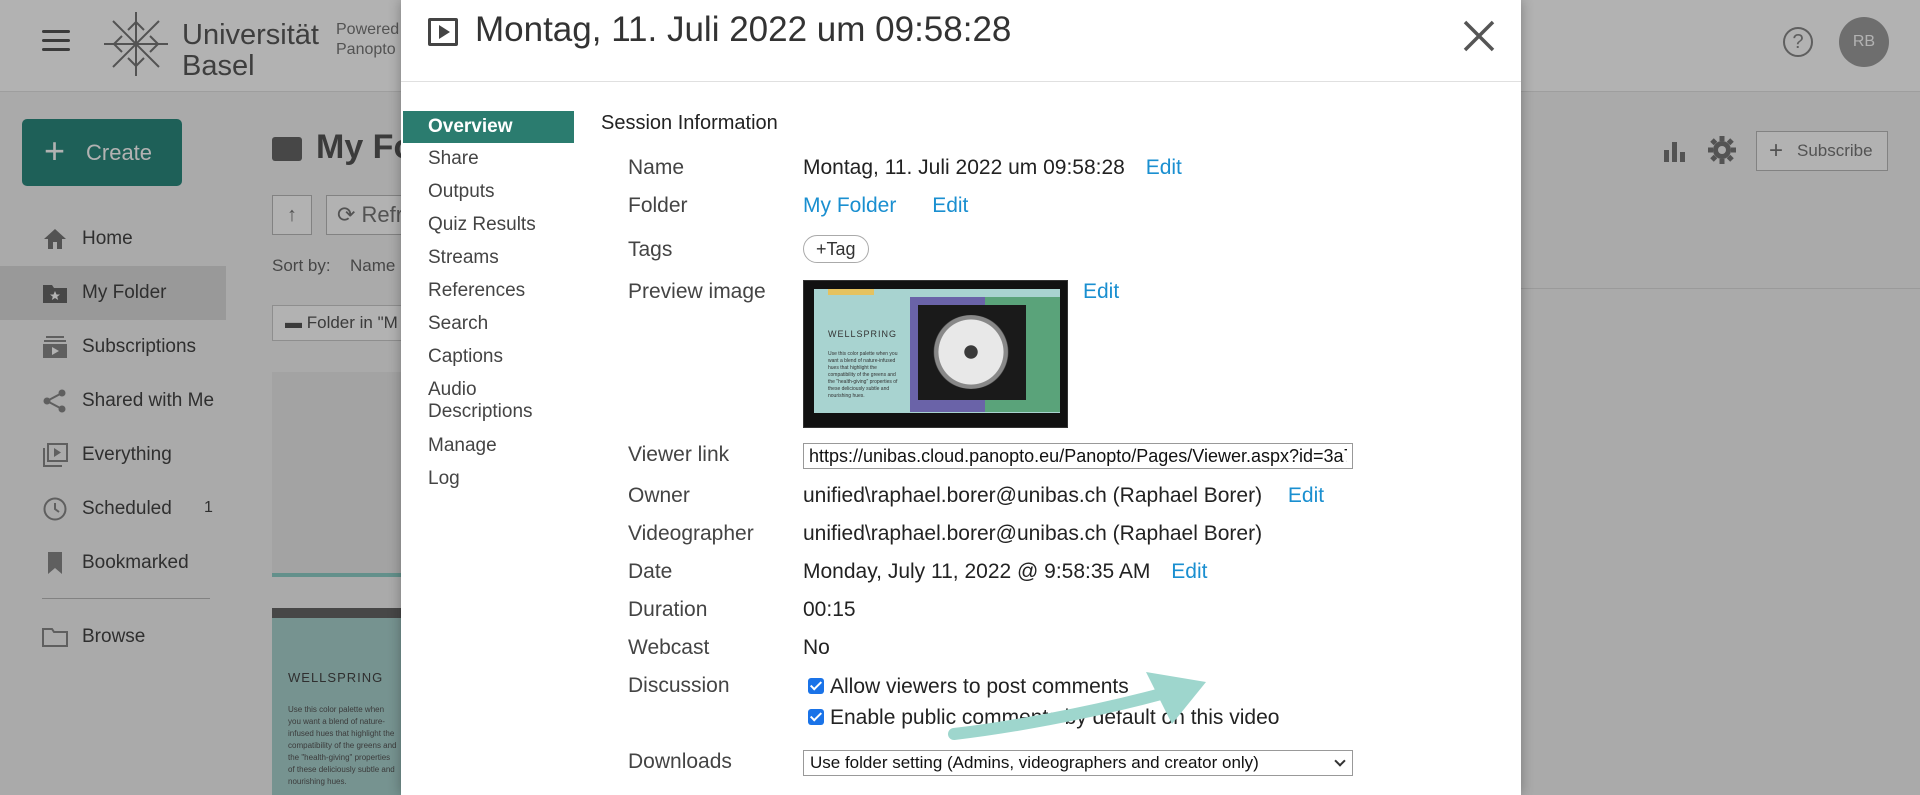  What do you see at coordinates (650, 571) in the screenshot?
I see `date-label: Date` at bounding box center [650, 571].